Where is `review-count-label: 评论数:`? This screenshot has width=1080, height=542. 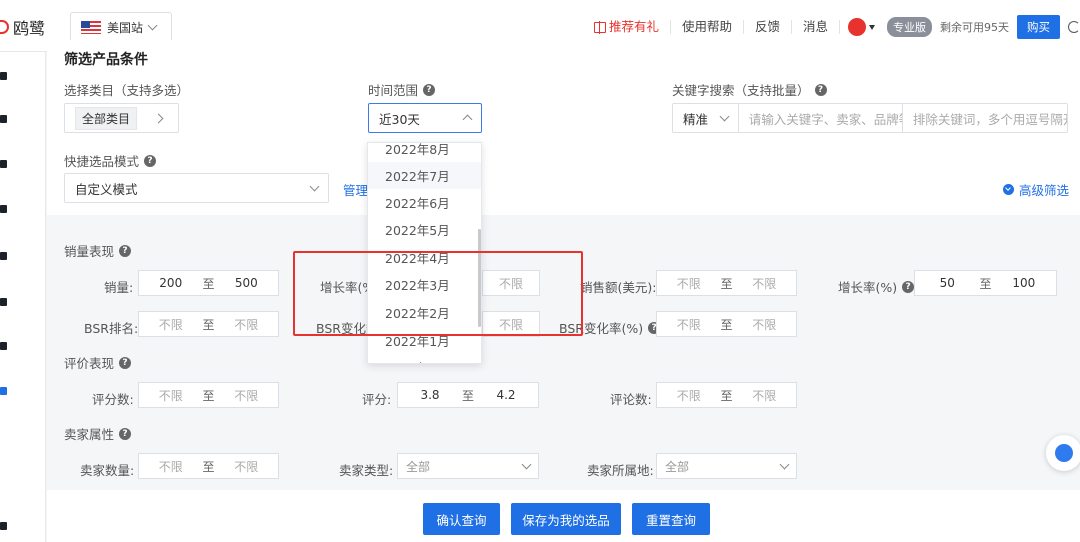 review-count-label: 评论数: is located at coordinates (631, 399).